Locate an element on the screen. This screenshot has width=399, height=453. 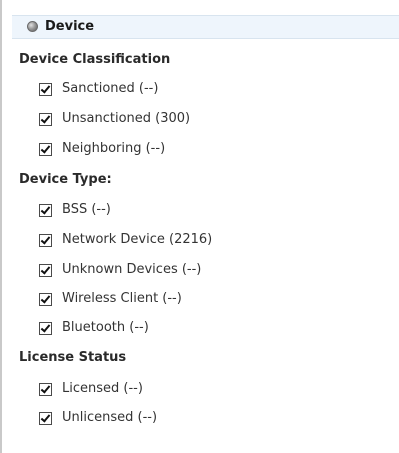
filter-item-label: Sanctioned (--) is located at coordinates (110, 88).